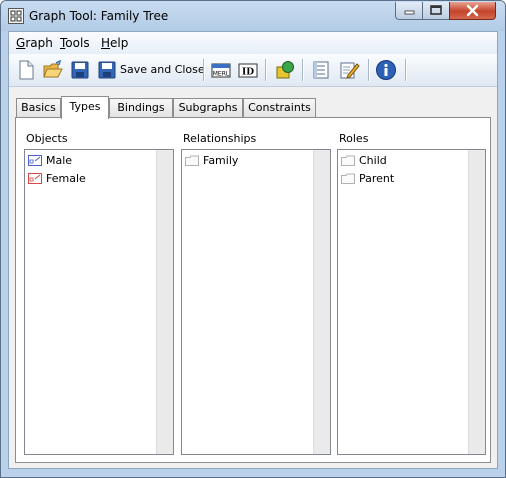  I want to click on roles-scrollbar, so click(476, 302).